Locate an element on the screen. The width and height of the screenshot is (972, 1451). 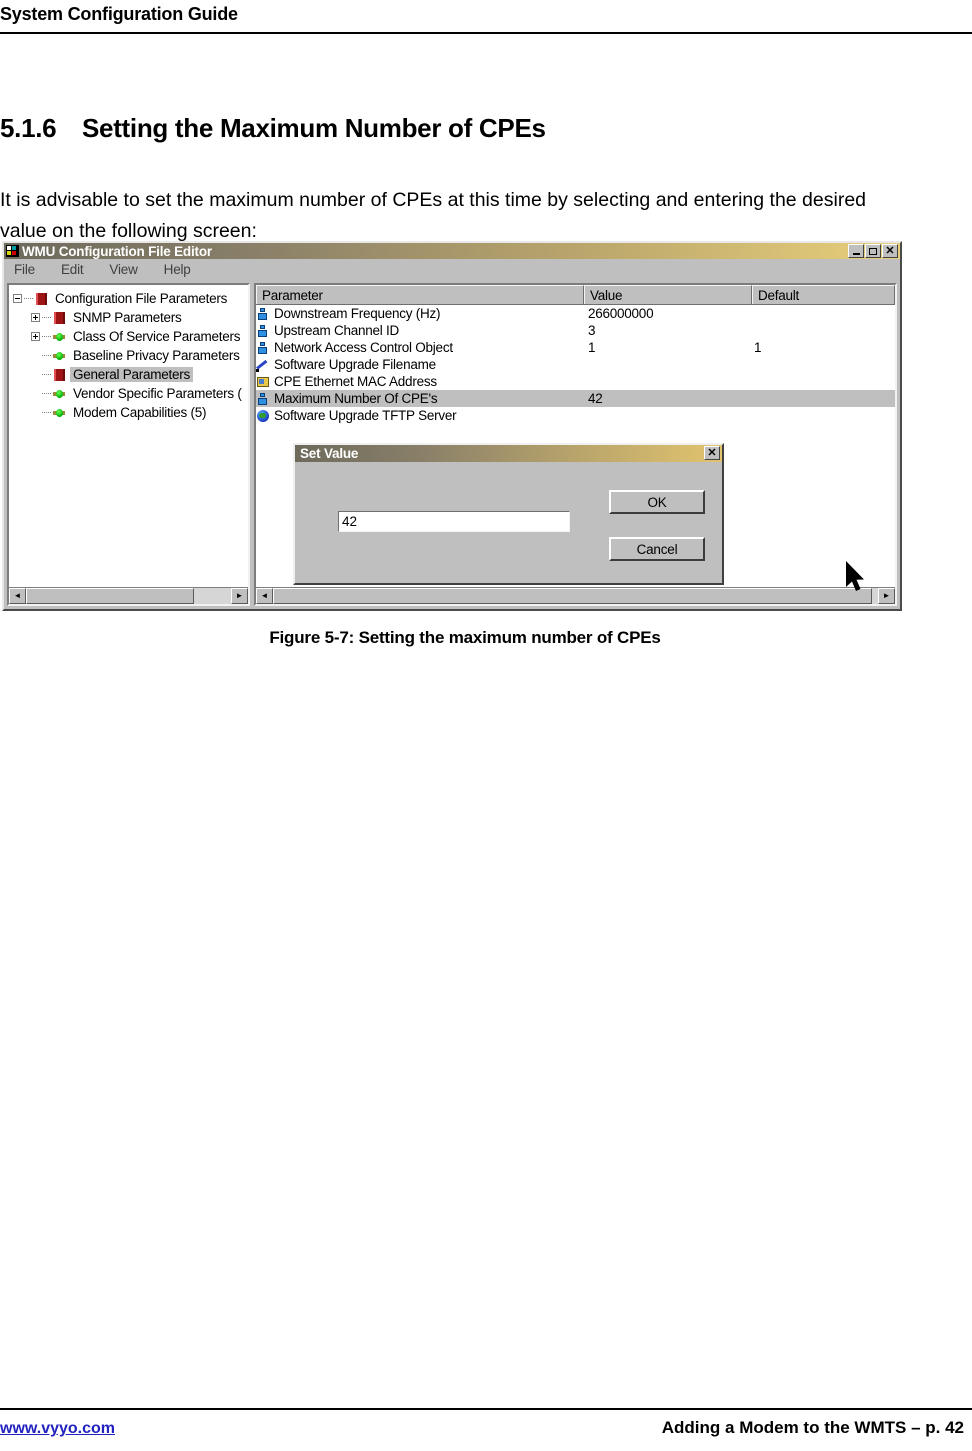
row-default-cell: 1 is located at coordinates (758, 347).